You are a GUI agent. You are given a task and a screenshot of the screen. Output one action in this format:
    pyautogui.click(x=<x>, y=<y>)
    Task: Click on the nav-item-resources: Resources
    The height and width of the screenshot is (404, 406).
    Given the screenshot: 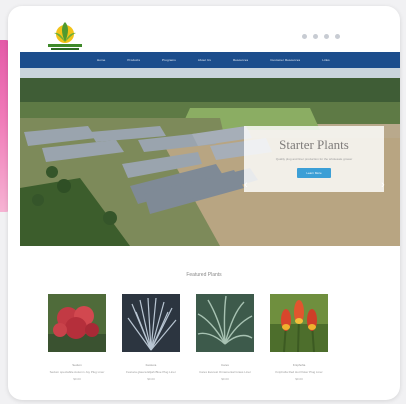 What is the action you would take?
    pyautogui.click(x=240, y=60)
    